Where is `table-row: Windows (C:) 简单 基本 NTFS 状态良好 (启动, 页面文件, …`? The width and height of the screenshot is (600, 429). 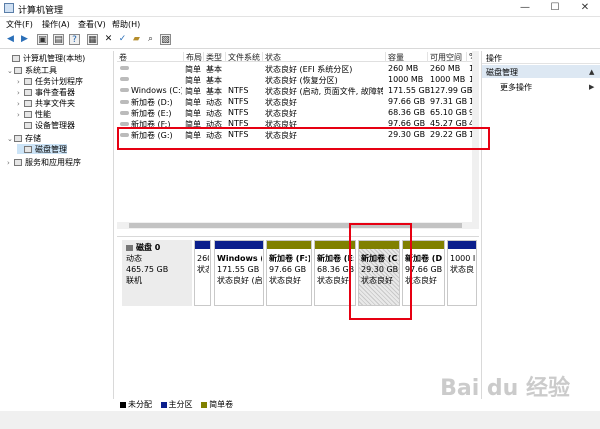 table-row: Windows (C:) 简单 基本 NTFS 状态良好 (启动, 页面文件, … is located at coordinates (295, 90).